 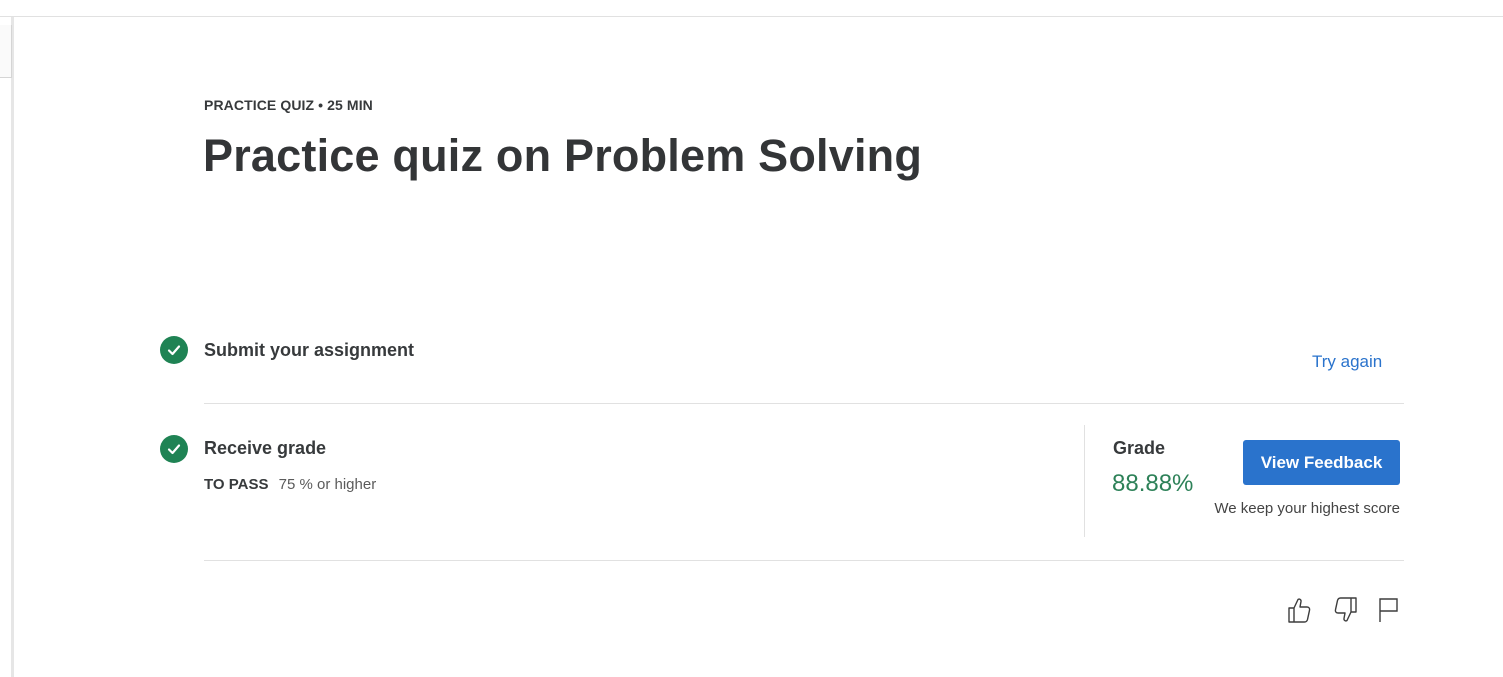 What do you see at coordinates (1153, 483) in the screenshot?
I see `grade-value: 88.88%` at bounding box center [1153, 483].